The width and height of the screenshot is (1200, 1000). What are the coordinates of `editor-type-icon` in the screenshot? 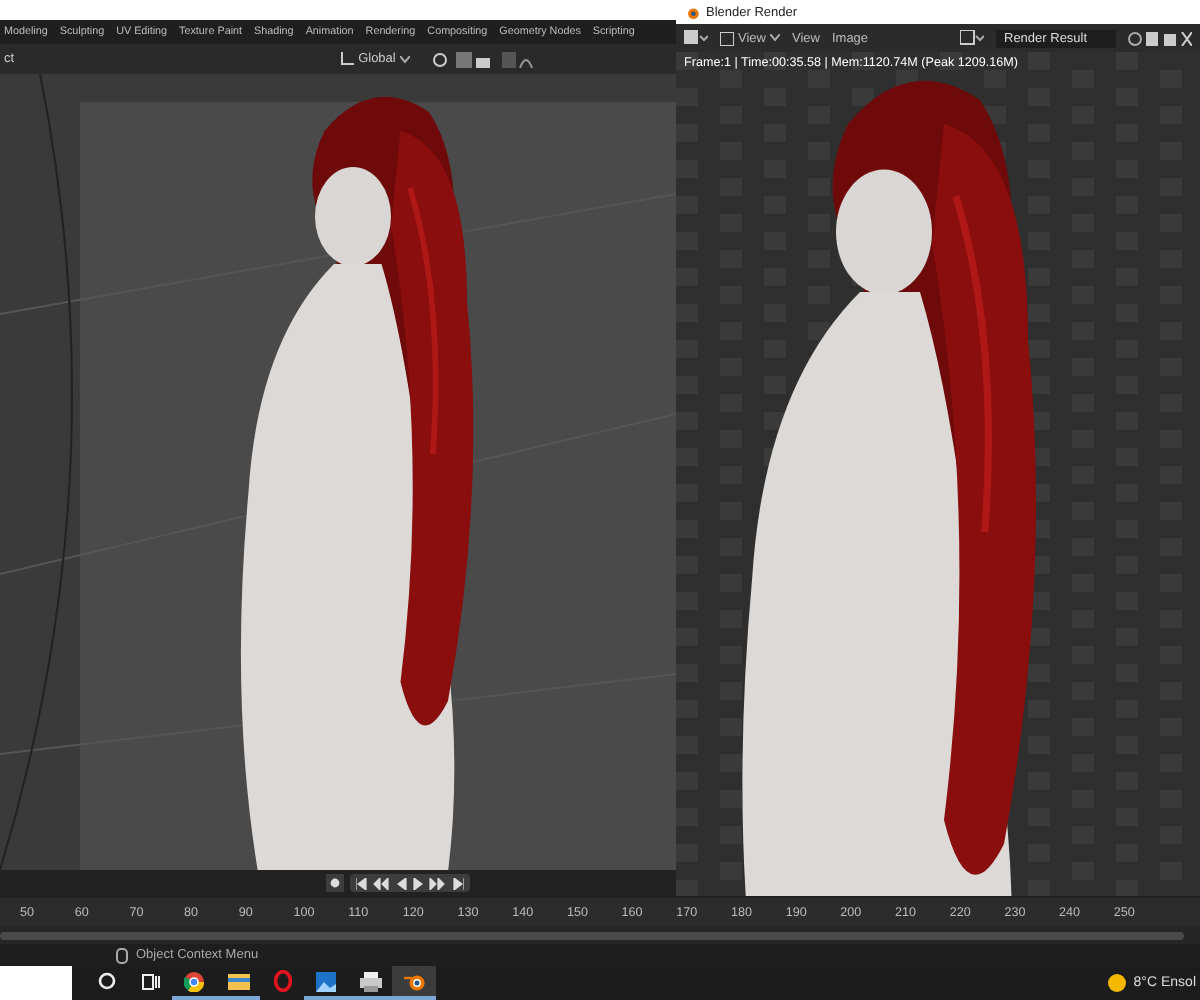 It's located at (696, 38).